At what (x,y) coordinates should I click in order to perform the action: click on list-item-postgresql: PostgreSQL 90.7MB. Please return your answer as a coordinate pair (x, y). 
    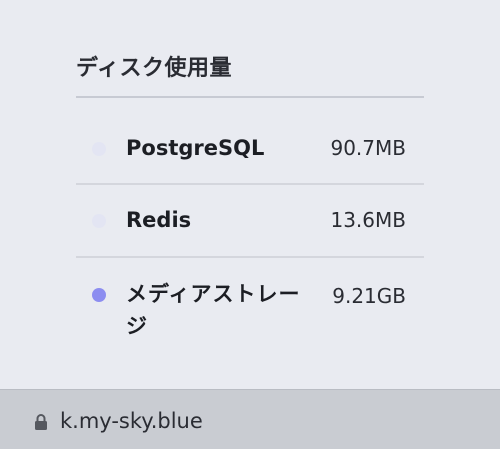
    Looking at the image, I should click on (250, 157).